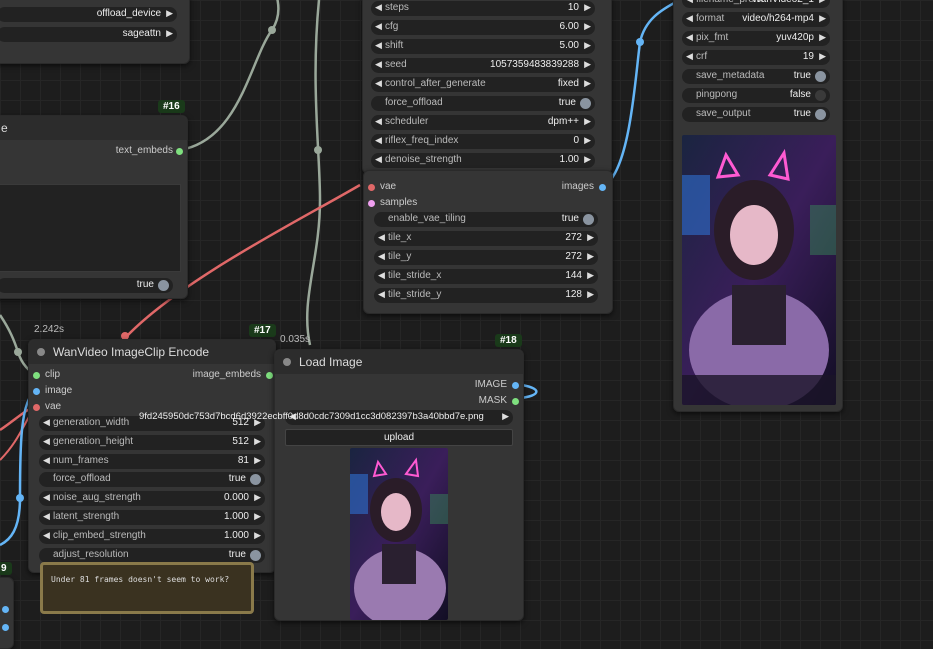 The width and height of the screenshot is (933, 649). I want to click on widget-save-metadata: save_metadata true, so click(756, 76).